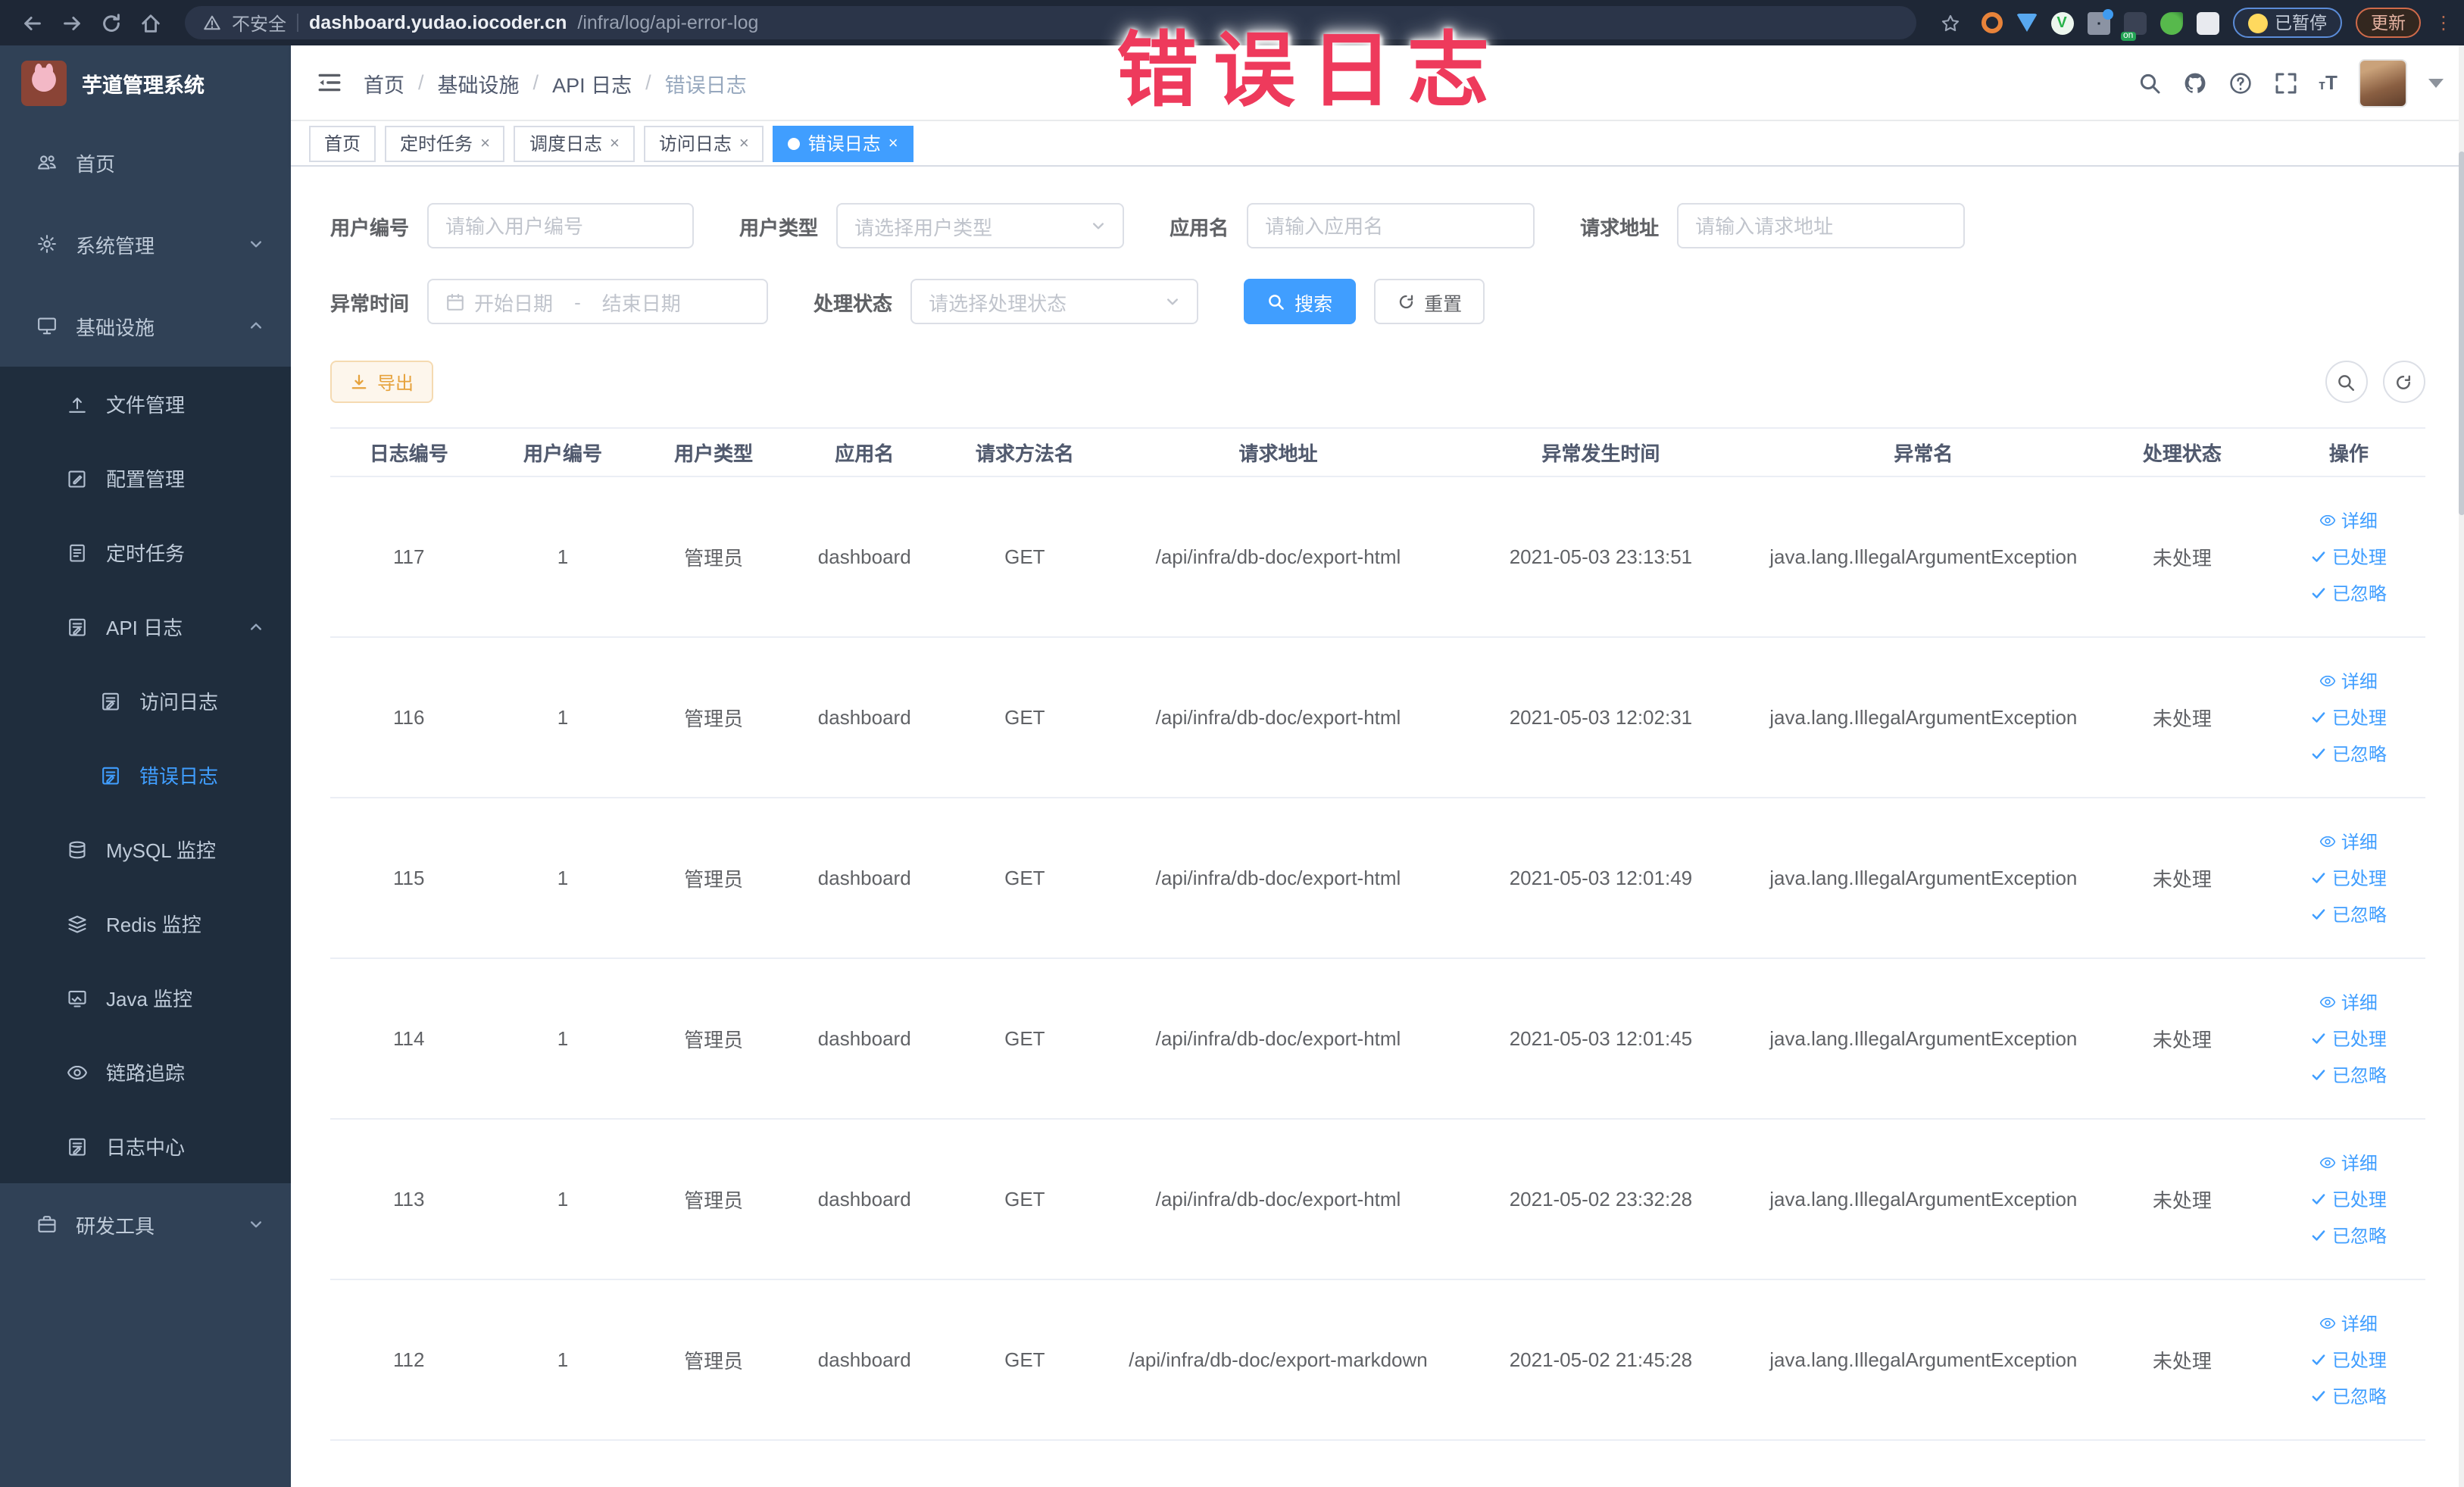  I want to click on sidebar-toggle-icon, so click(328, 82).